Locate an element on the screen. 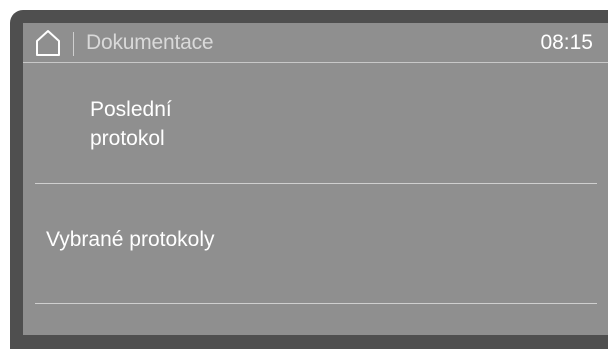 The height and width of the screenshot is (349, 608). clock-time: 08:15 is located at coordinates (566, 42).